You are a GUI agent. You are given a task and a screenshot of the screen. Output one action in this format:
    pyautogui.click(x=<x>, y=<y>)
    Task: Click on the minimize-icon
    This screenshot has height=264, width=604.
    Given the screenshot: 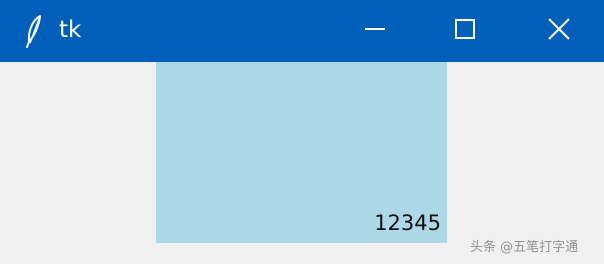 What is the action you would take?
    pyautogui.click(x=375, y=31)
    